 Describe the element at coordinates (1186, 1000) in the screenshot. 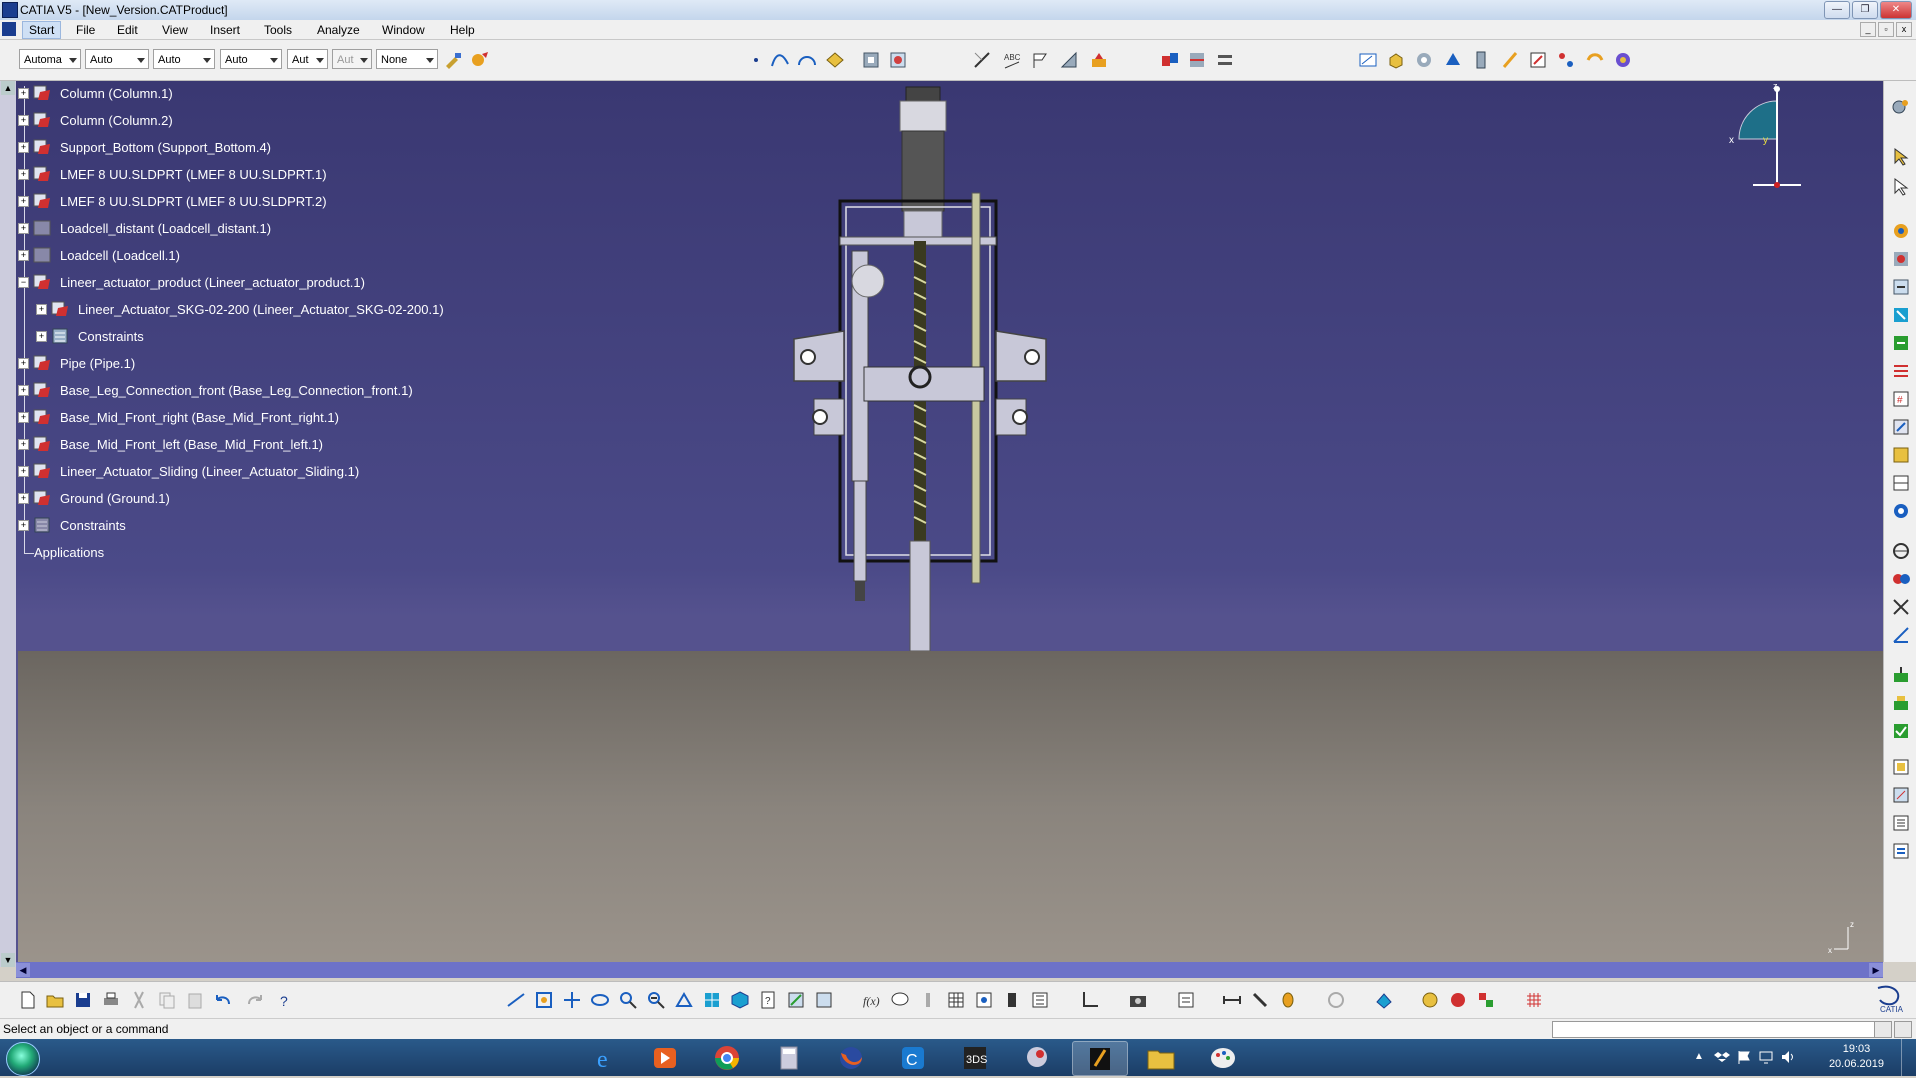

I see `clash-icon` at that location.